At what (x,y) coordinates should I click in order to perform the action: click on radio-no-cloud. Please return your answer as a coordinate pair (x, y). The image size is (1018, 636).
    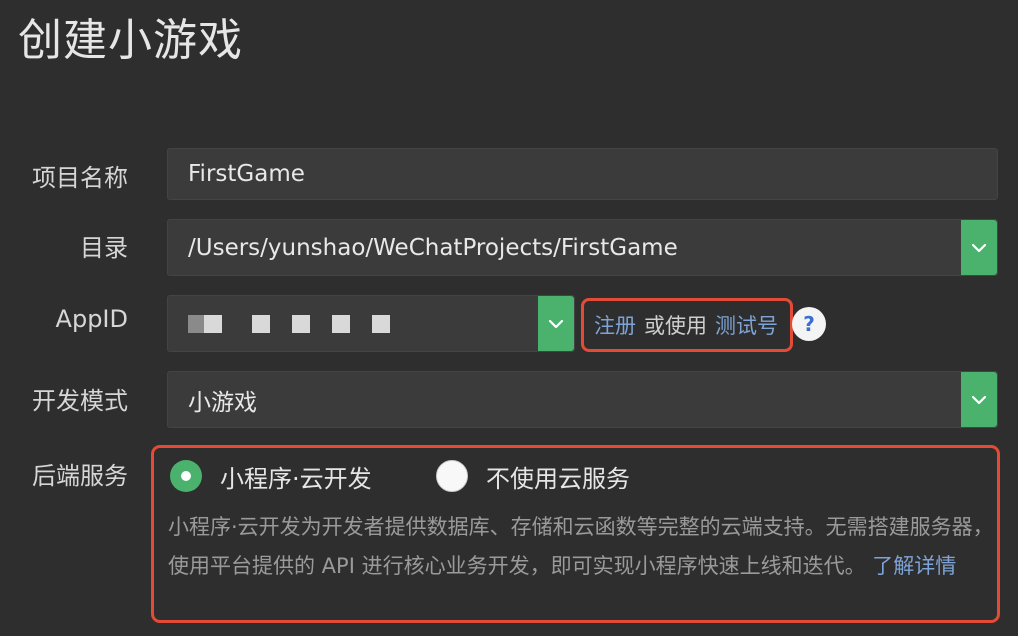
    Looking at the image, I should click on (452, 476).